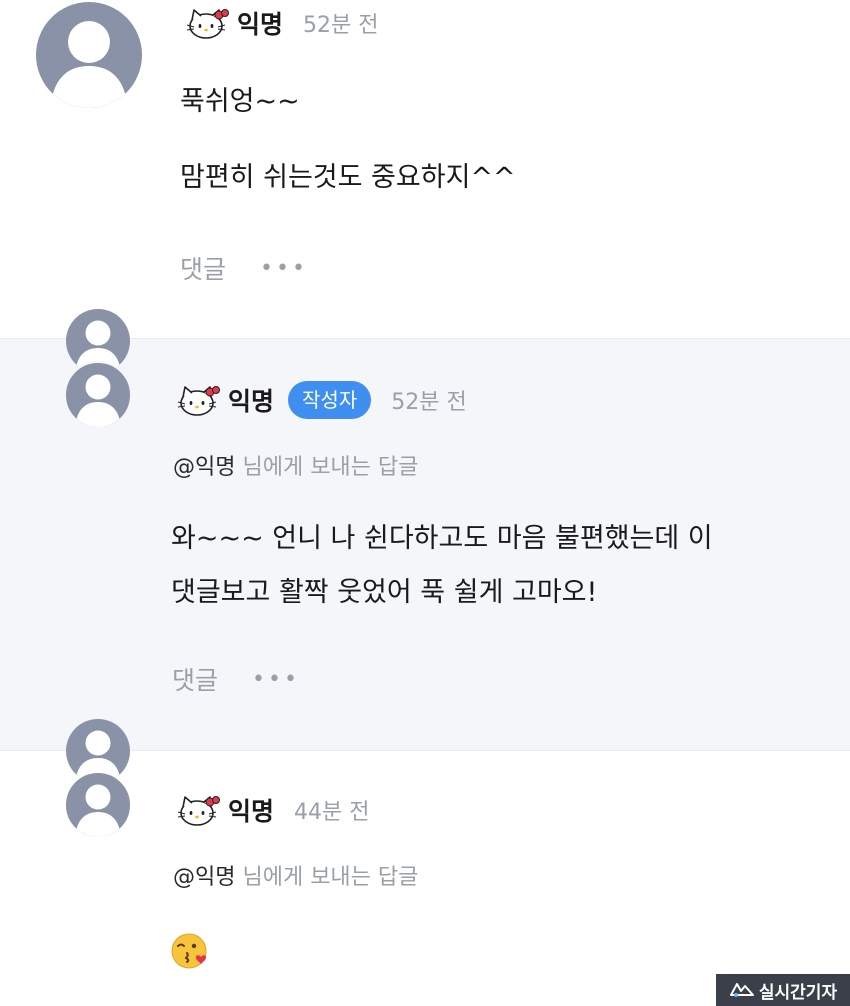 The image size is (850, 1006). What do you see at coordinates (348, 177) in the screenshot?
I see `comment-text-line: 맘편히 쉬는것도 중요하지^^` at bounding box center [348, 177].